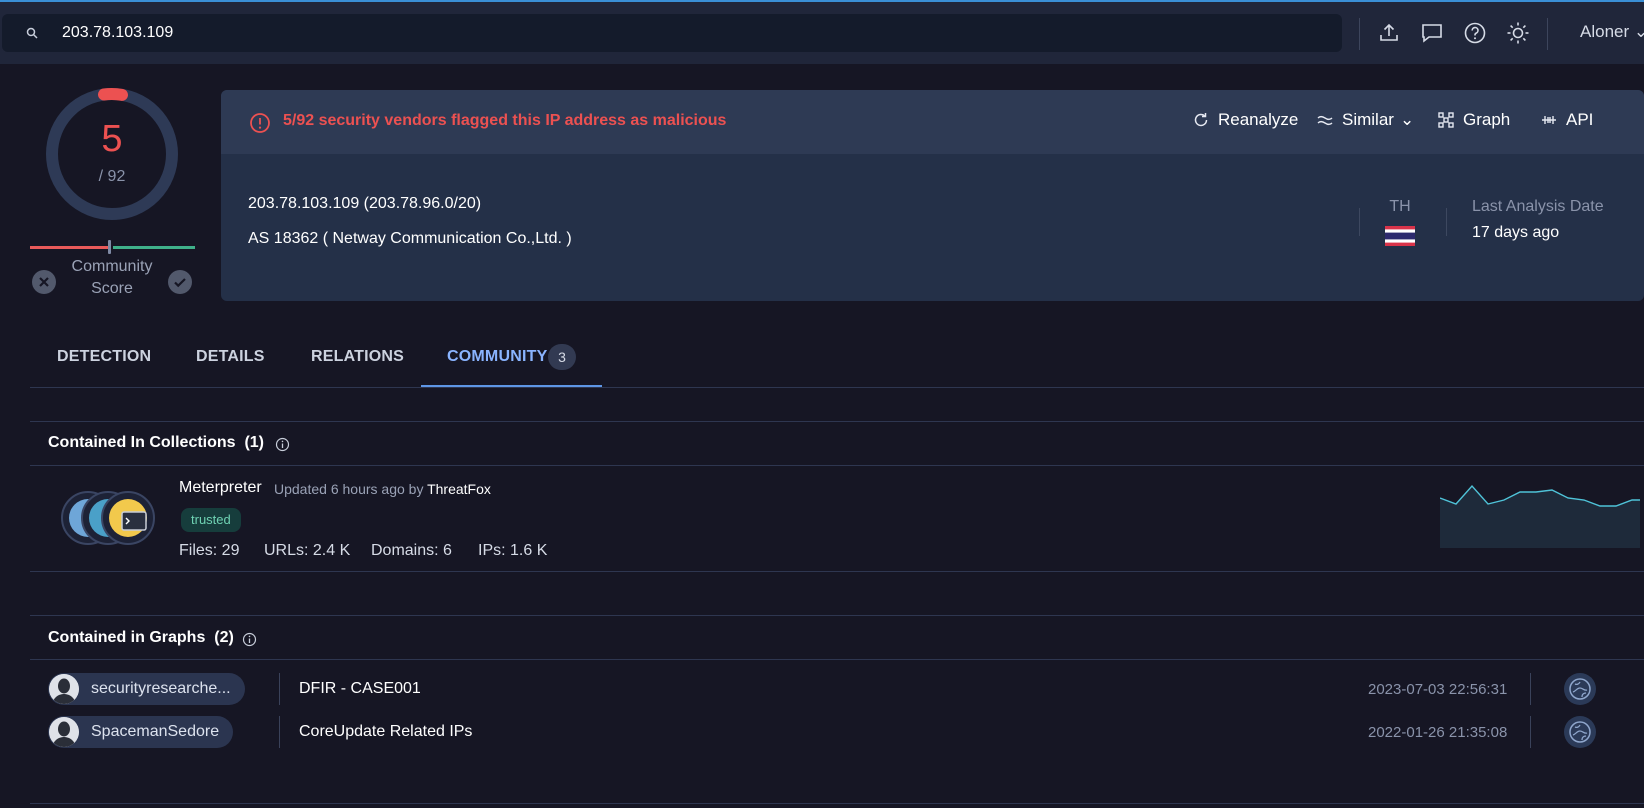  What do you see at coordinates (513, 550) in the screenshot?
I see `collection-ips: IPs: 1.6 K` at bounding box center [513, 550].